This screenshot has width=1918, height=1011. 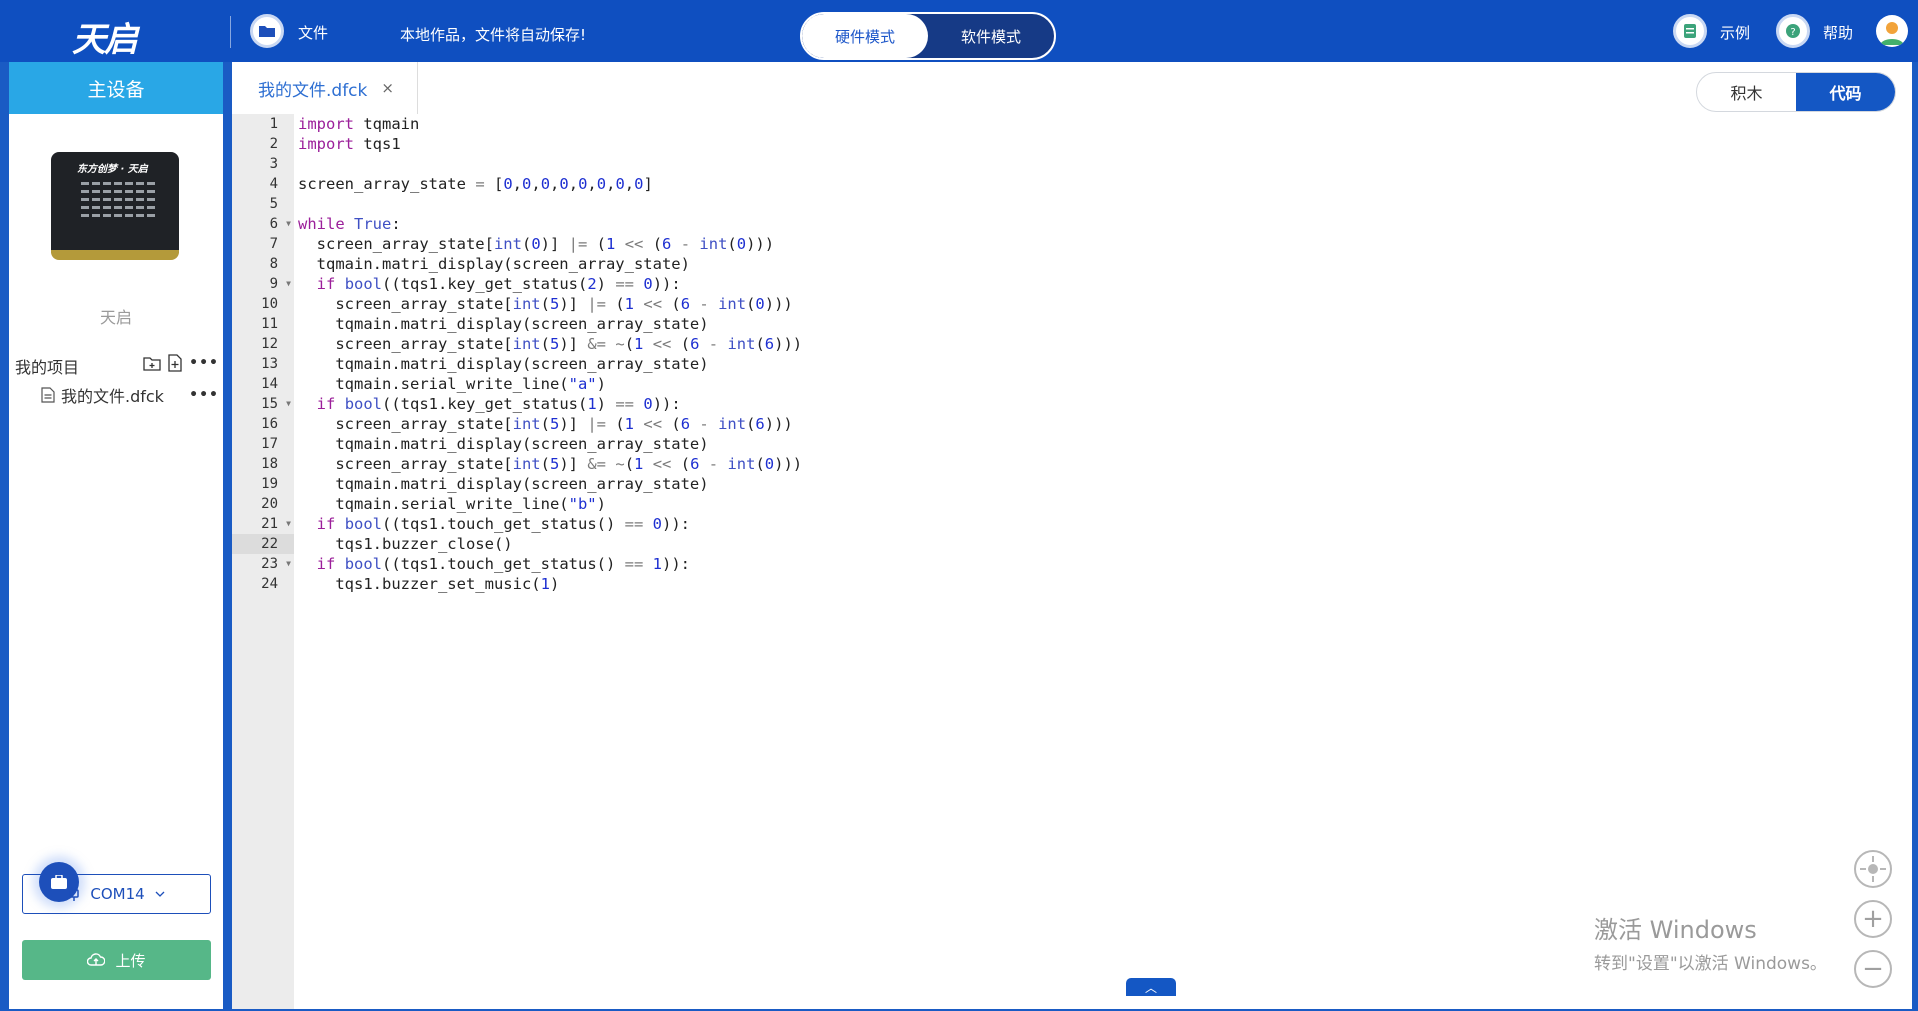 What do you see at coordinates (1746, 92) in the screenshot?
I see `blocks-view-button: 积木` at bounding box center [1746, 92].